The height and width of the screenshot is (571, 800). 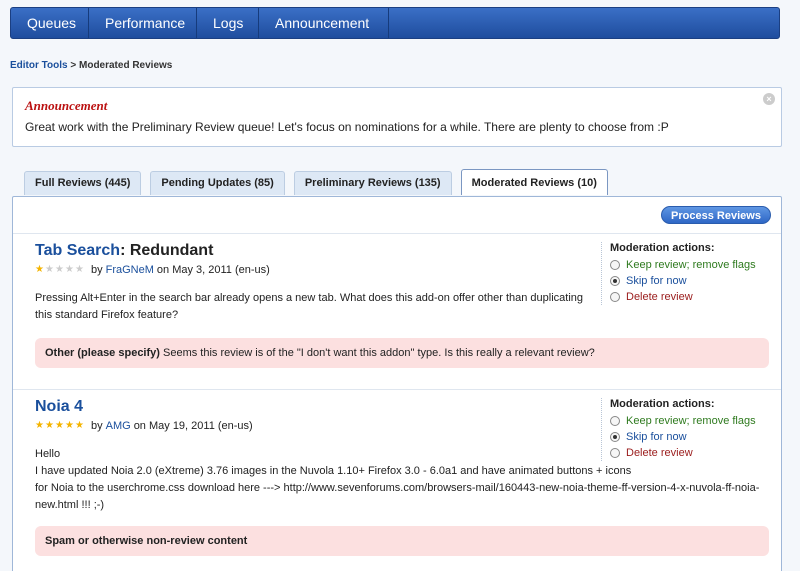 What do you see at coordinates (126, 65) in the screenshot?
I see `breadcrumb-current: Moderated Reviews` at bounding box center [126, 65].